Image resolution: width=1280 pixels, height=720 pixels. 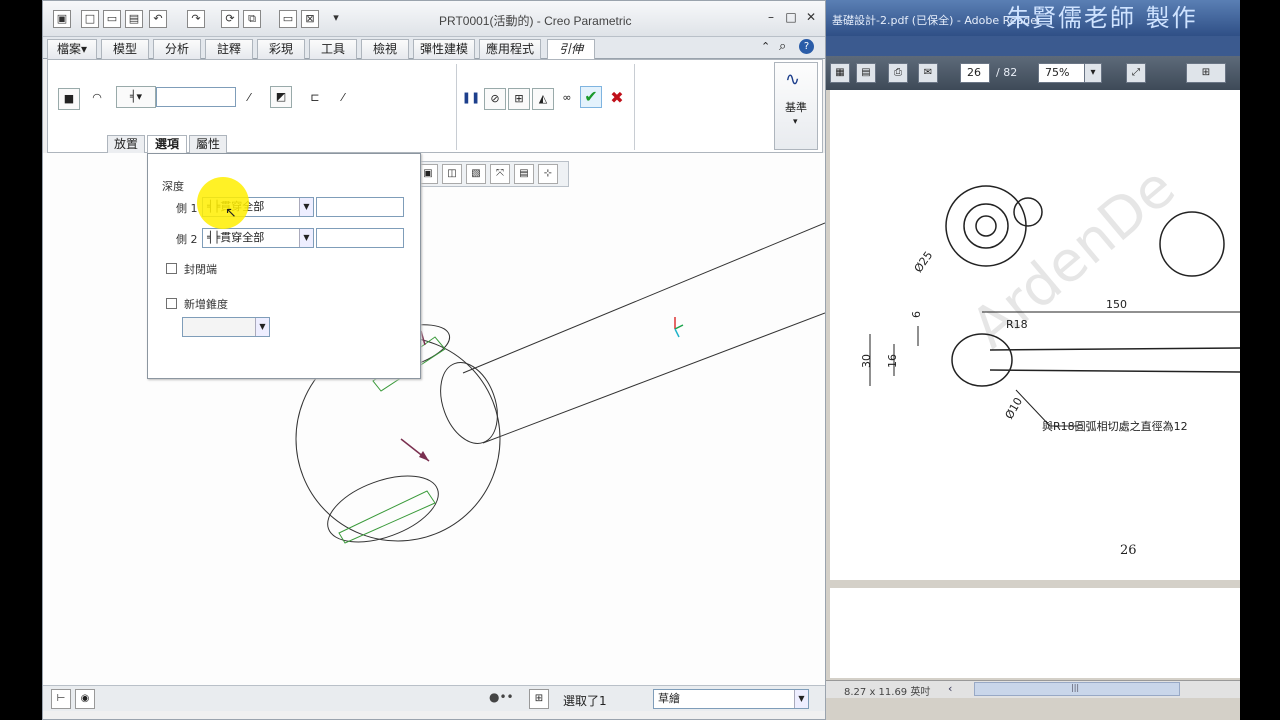 What do you see at coordinates (61, 699) in the screenshot?
I see `model-tree-icon: ⊢` at bounding box center [61, 699].